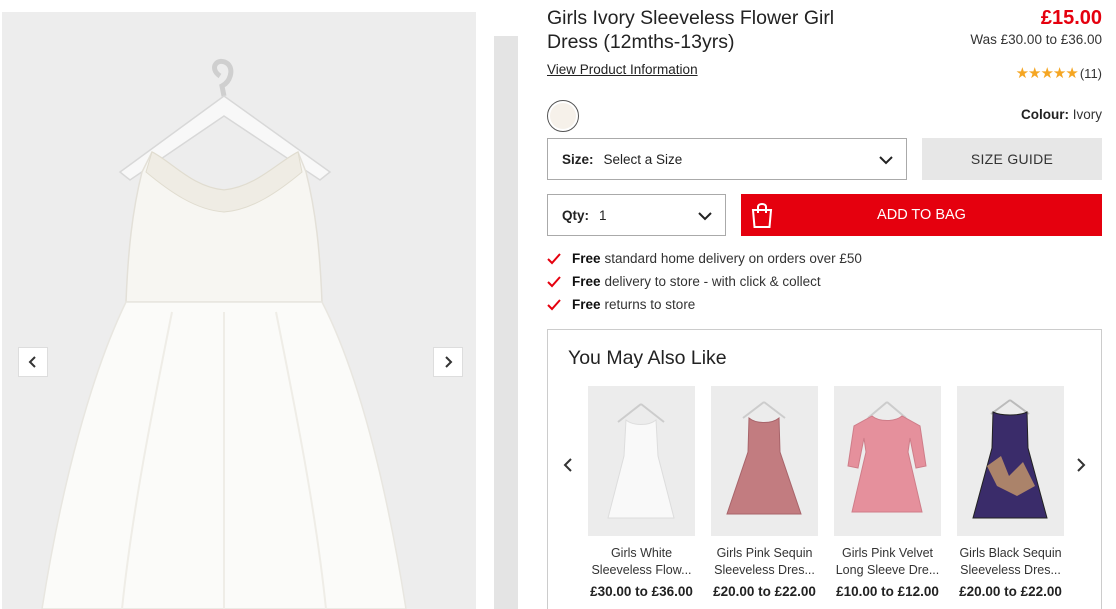 The image size is (1116, 609). I want to click on add-to-bag-button: ADD TO BAG, so click(921, 215).